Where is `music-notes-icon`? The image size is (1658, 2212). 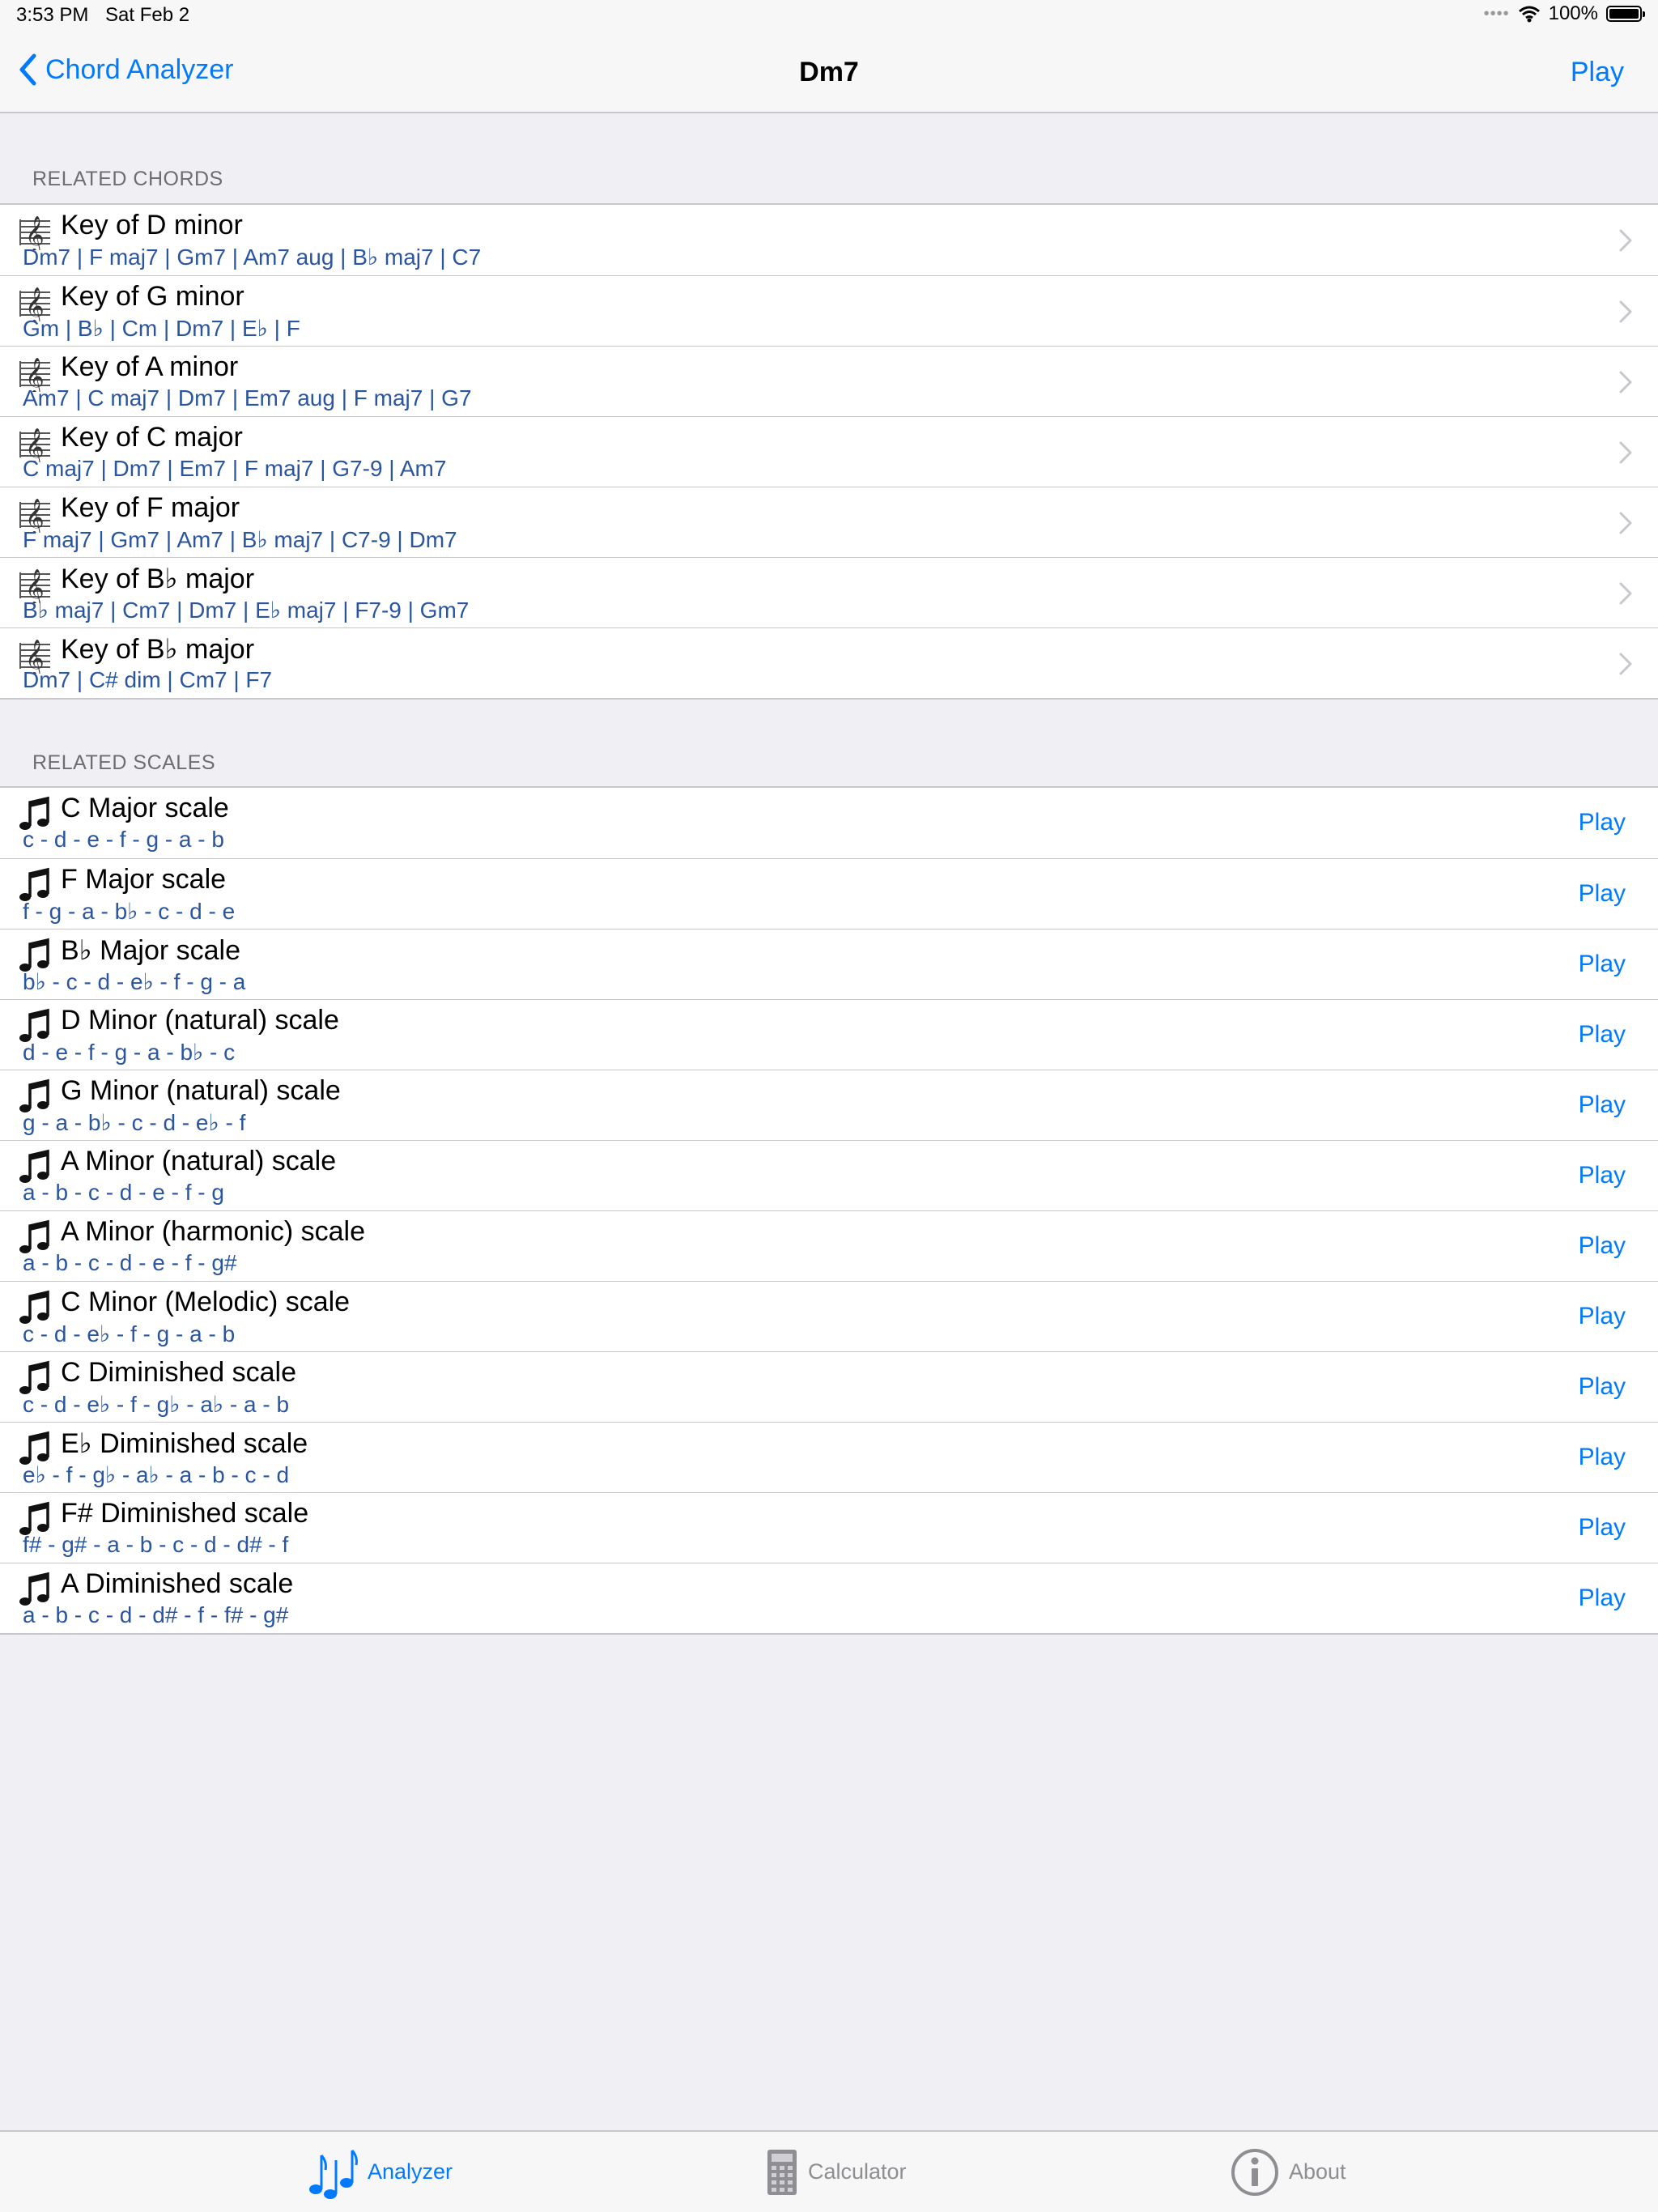
music-notes-icon is located at coordinates (333, 2174).